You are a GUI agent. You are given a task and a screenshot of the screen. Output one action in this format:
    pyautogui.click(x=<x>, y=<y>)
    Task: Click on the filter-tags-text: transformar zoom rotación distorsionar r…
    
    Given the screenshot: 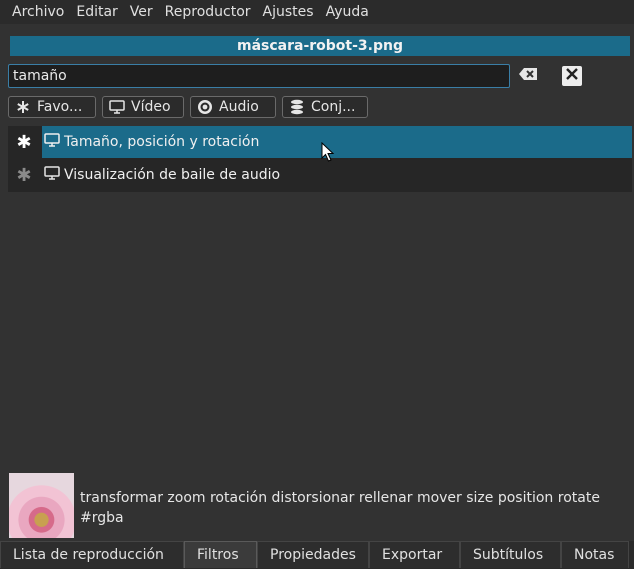 What is the action you would take?
    pyautogui.click(x=340, y=508)
    